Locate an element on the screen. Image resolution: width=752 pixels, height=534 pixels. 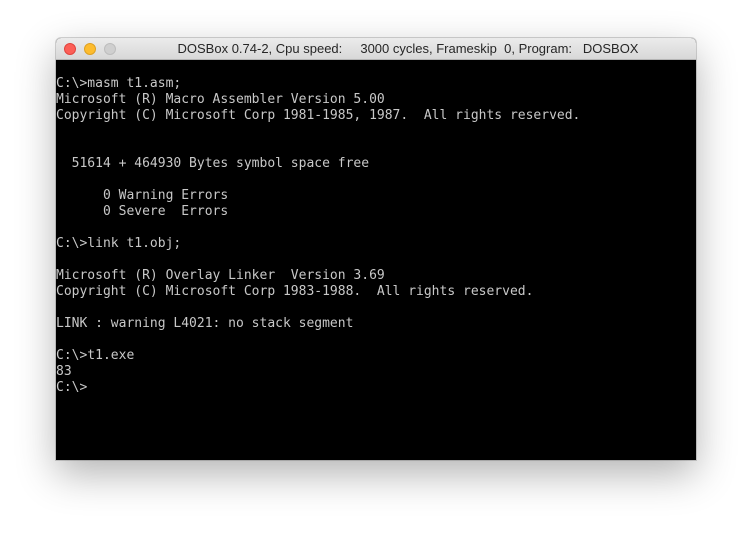
console-line: C:\>t1.exe is located at coordinates (95, 355).